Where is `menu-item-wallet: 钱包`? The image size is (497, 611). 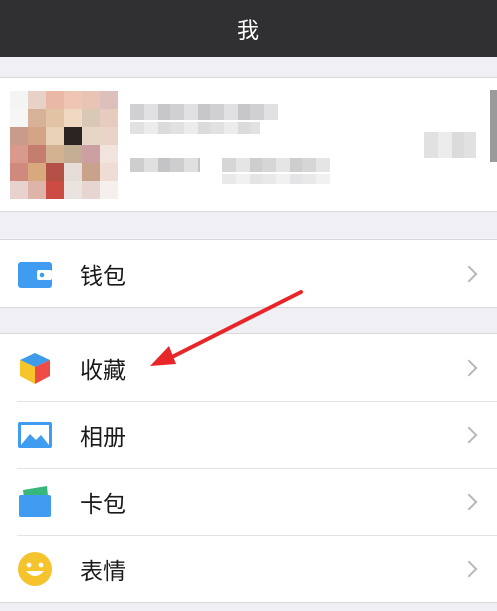
menu-item-wallet: 钱包 is located at coordinates (248, 273).